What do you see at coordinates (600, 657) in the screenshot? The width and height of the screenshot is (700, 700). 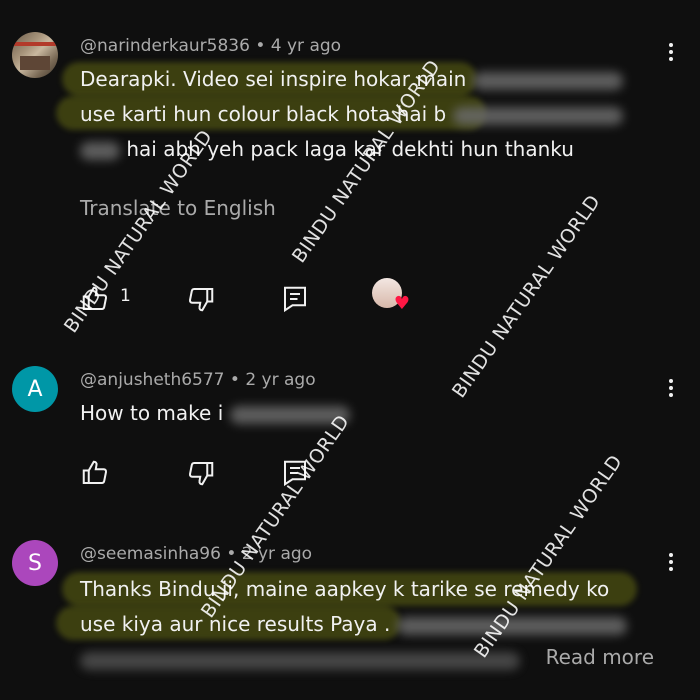 I see `read-more-link: Read more` at bounding box center [600, 657].